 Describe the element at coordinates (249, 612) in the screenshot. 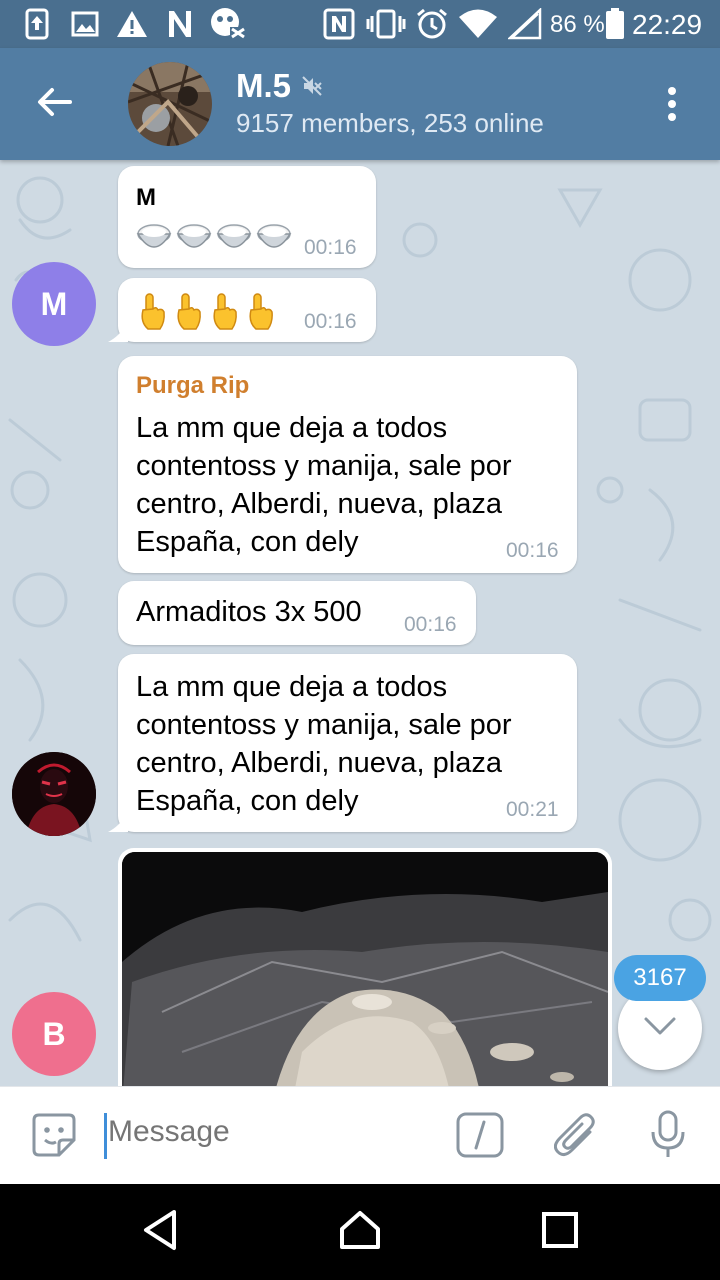

I see `message-text: Armaditos 3x 500` at that location.